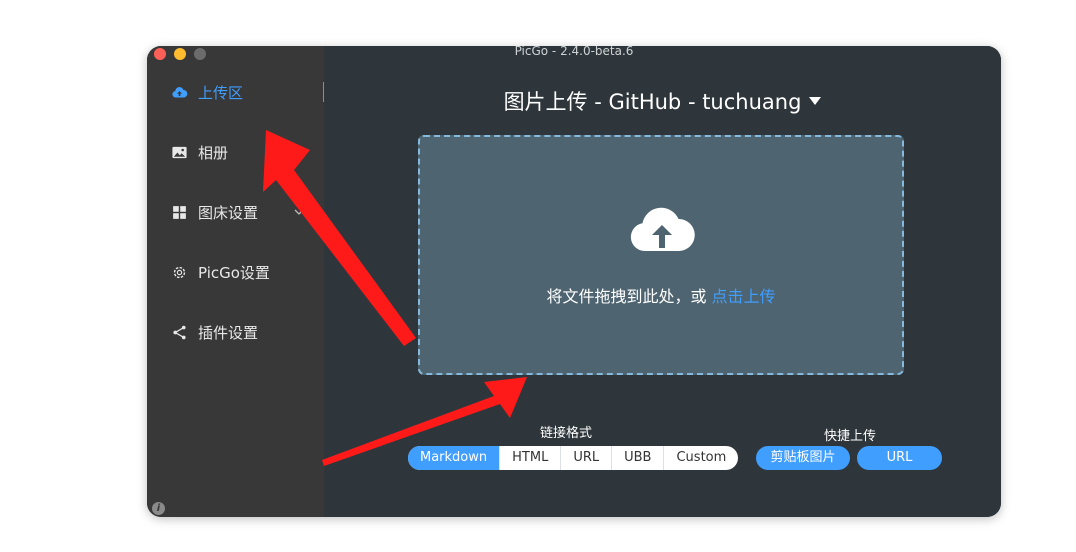 The image size is (1076, 552). What do you see at coordinates (850, 436) in the screenshot?
I see `quick-upload-label: 快捷上传` at bounding box center [850, 436].